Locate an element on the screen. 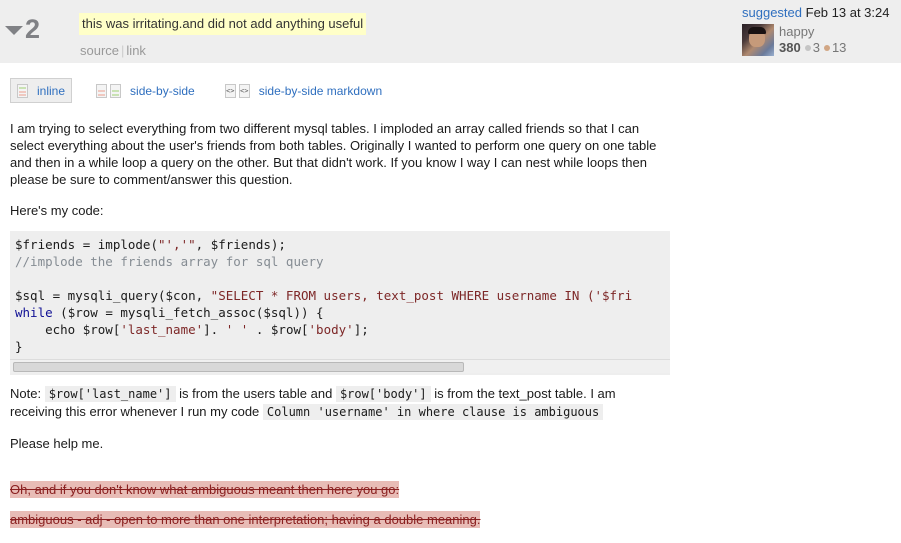 The width and height of the screenshot is (901, 543). scrollbar-thumb is located at coordinates (238, 367).